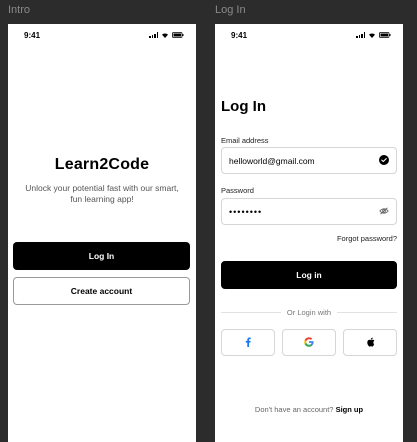 This screenshot has width=417, height=442. What do you see at coordinates (294, 409) in the screenshot?
I see `signup-prompt: Don't have an account?` at bounding box center [294, 409].